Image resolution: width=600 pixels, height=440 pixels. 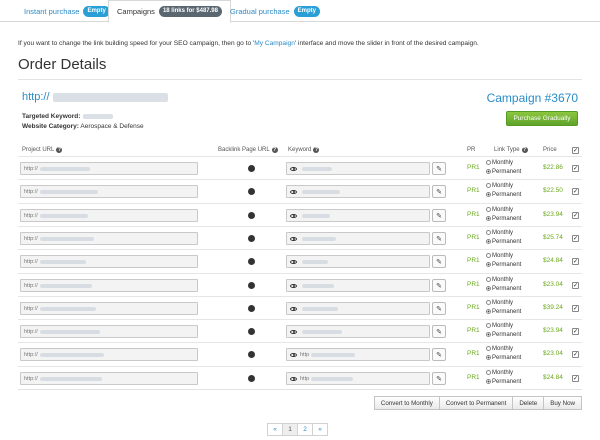 What do you see at coordinates (476, 403) in the screenshot?
I see `convert-to-permanent-button: Convert to Permanent` at bounding box center [476, 403].